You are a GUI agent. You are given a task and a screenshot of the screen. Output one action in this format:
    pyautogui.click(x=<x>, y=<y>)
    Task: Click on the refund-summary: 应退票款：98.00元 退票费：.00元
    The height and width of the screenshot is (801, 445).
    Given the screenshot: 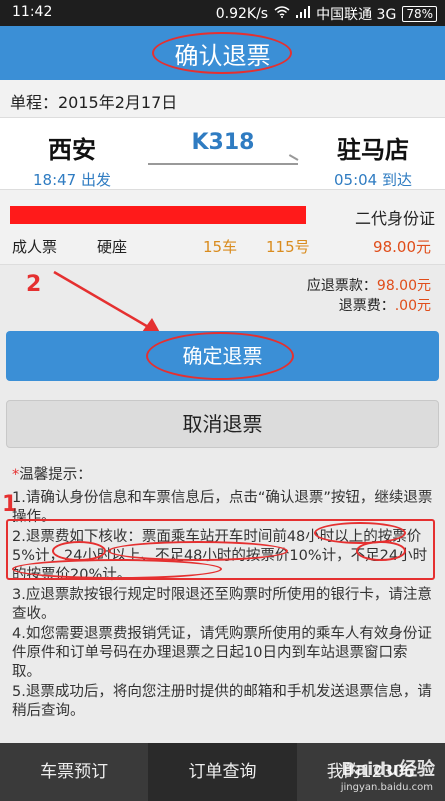 What is the action you would take?
    pyautogui.click(x=369, y=296)
    